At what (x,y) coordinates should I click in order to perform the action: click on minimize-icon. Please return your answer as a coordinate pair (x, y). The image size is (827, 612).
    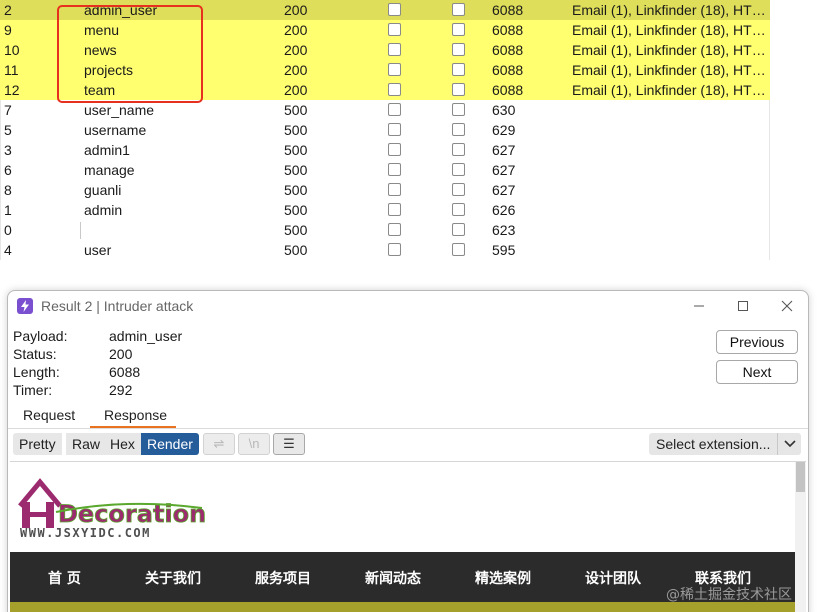
    Looking at the image, I should click on (699, 306).